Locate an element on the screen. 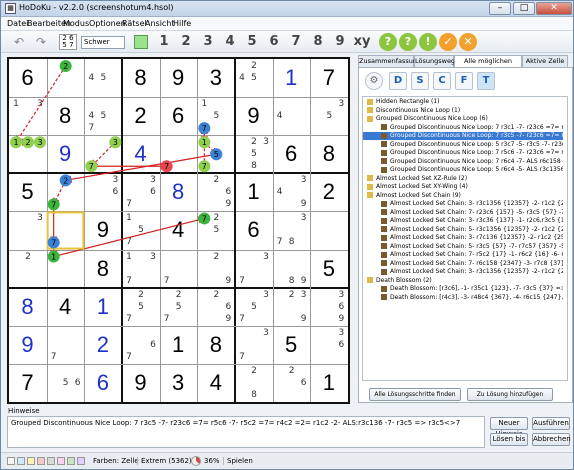  given-cell: 7 is located at coordinates (27, 382).